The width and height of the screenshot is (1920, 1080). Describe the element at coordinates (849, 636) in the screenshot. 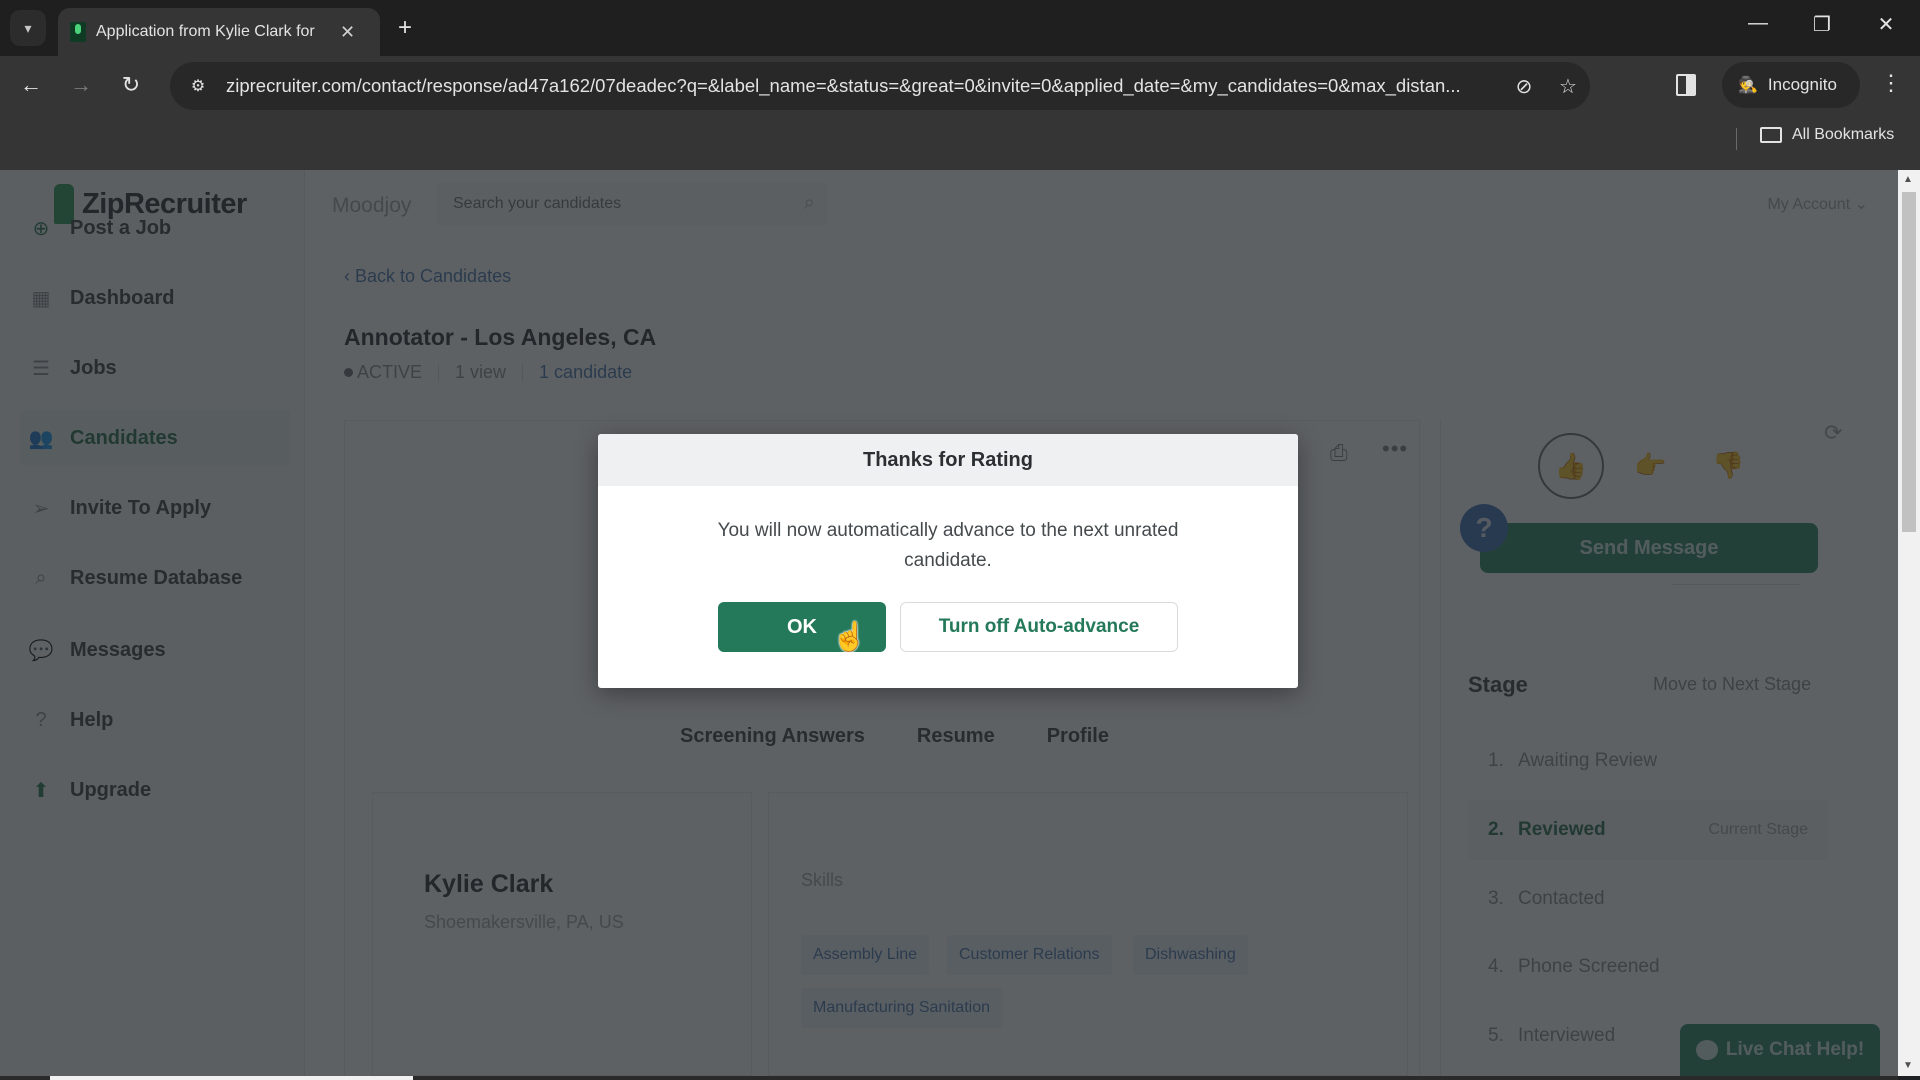

I see `hand-pointer-cursor-icon: ☝` at that location.